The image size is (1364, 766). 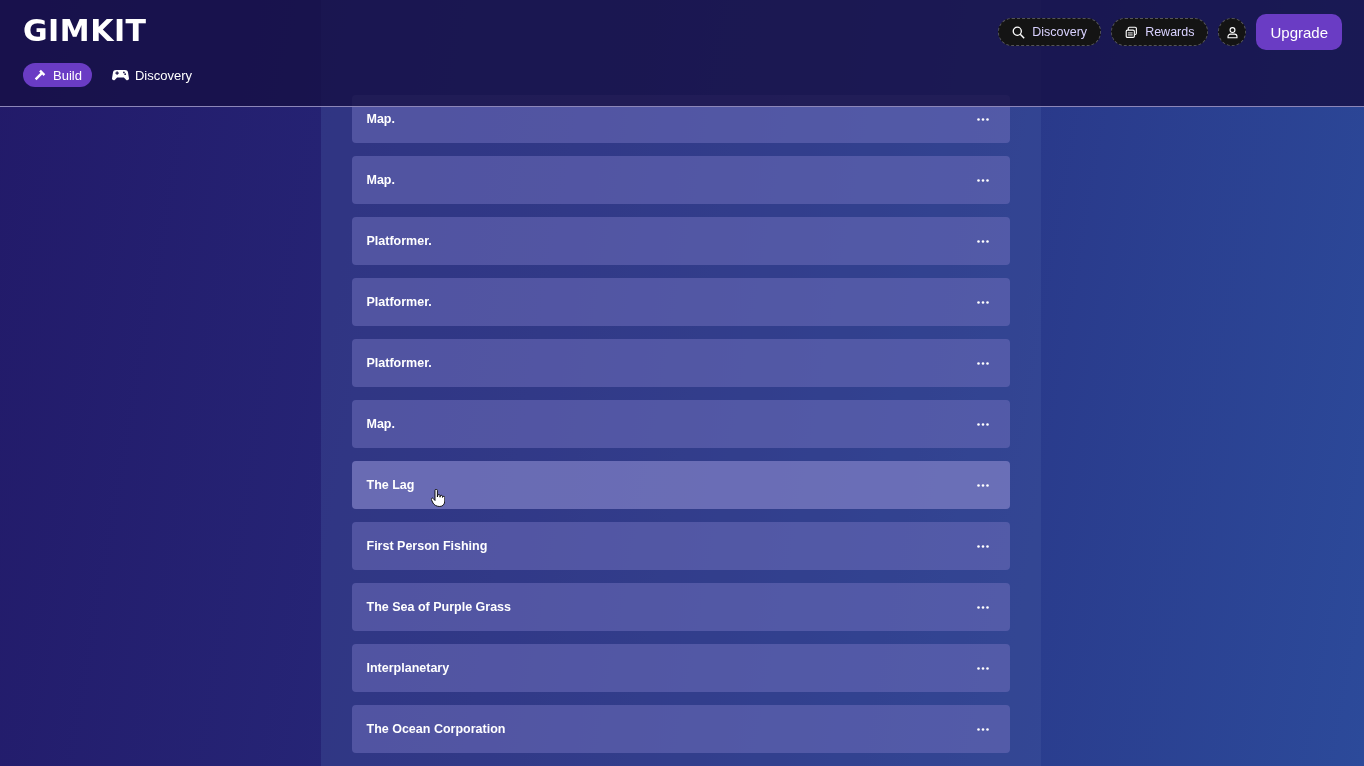 What do you see at coordinates (1019, 32) in the screenshot?
I see `search-icon` at bounding box center [1019, 32].